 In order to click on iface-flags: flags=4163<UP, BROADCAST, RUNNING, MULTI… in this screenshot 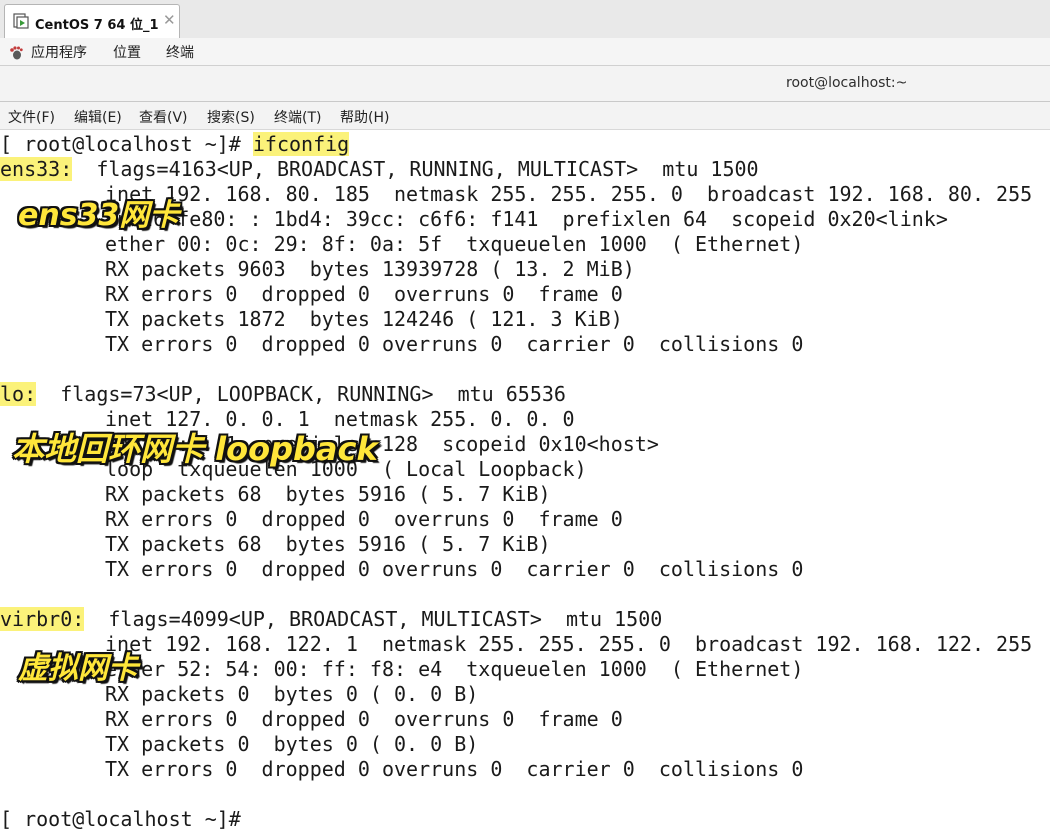, I will do `click(427, 169)`.